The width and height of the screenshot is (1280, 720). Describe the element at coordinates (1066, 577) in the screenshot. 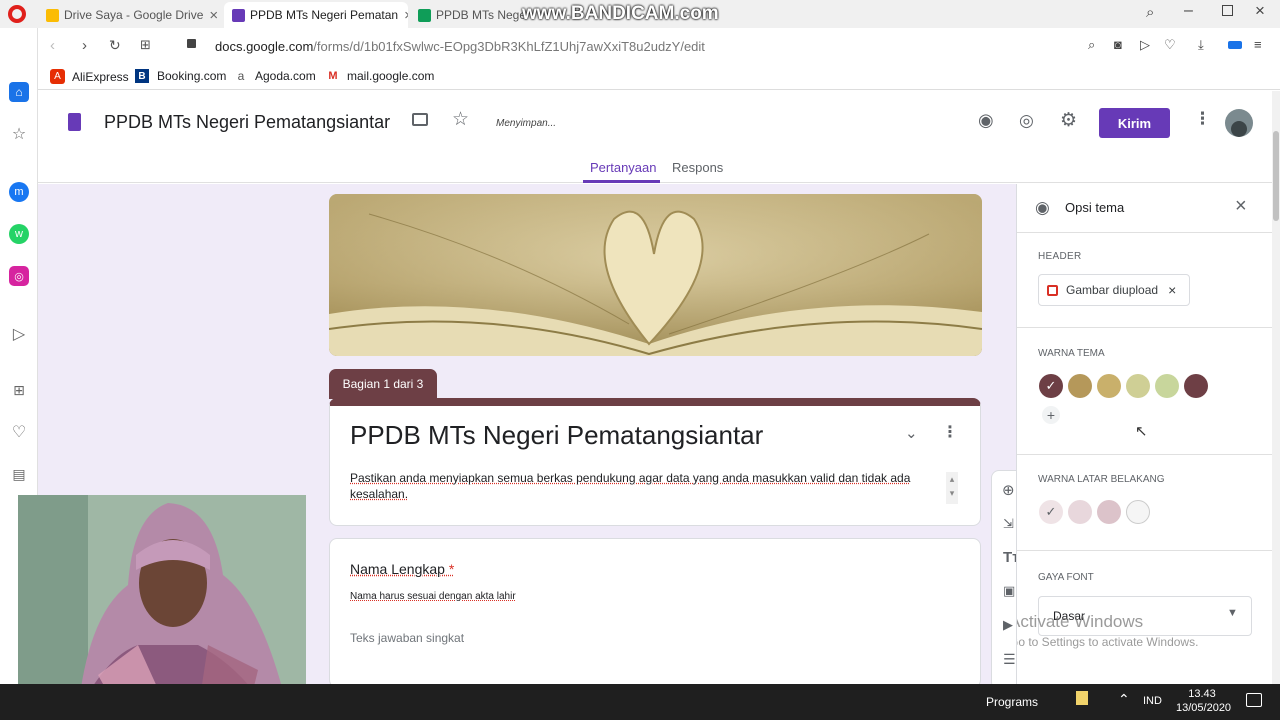

I see `font-style-label: GAYA FONT` at that location.